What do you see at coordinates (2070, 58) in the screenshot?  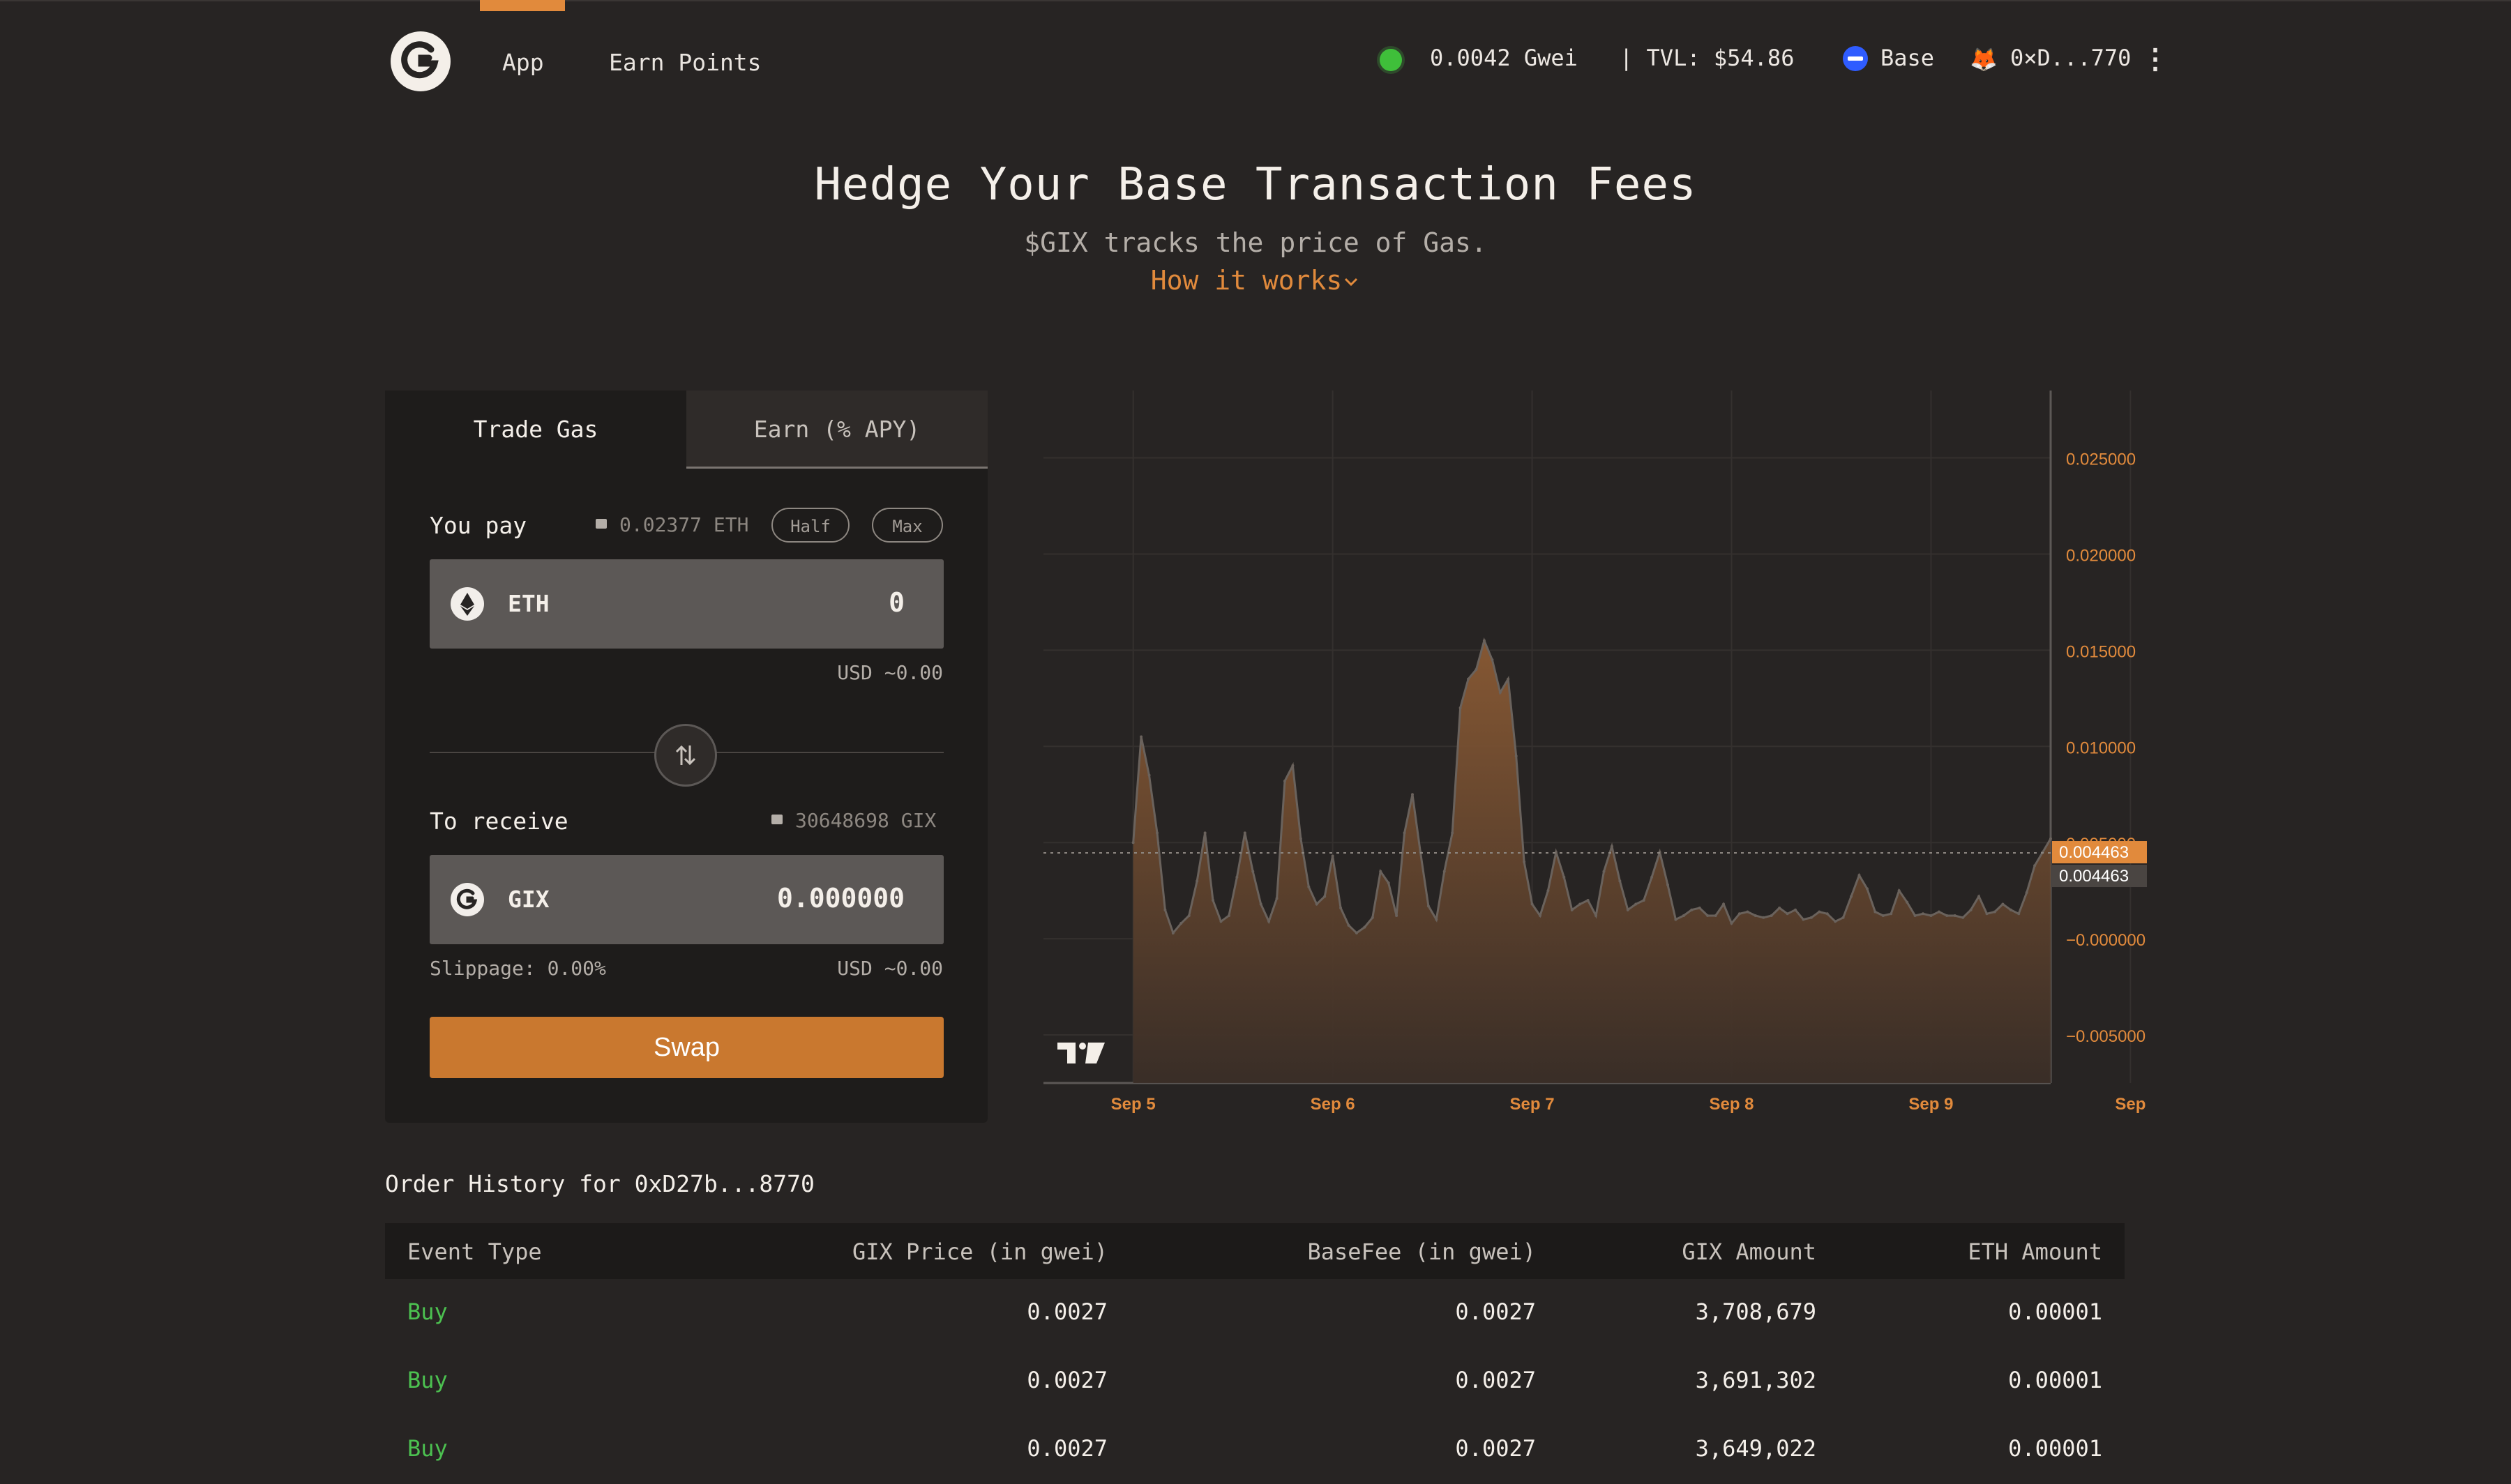 I see `wallet-address: 0×D...770` at bounding box center [2070, 58].